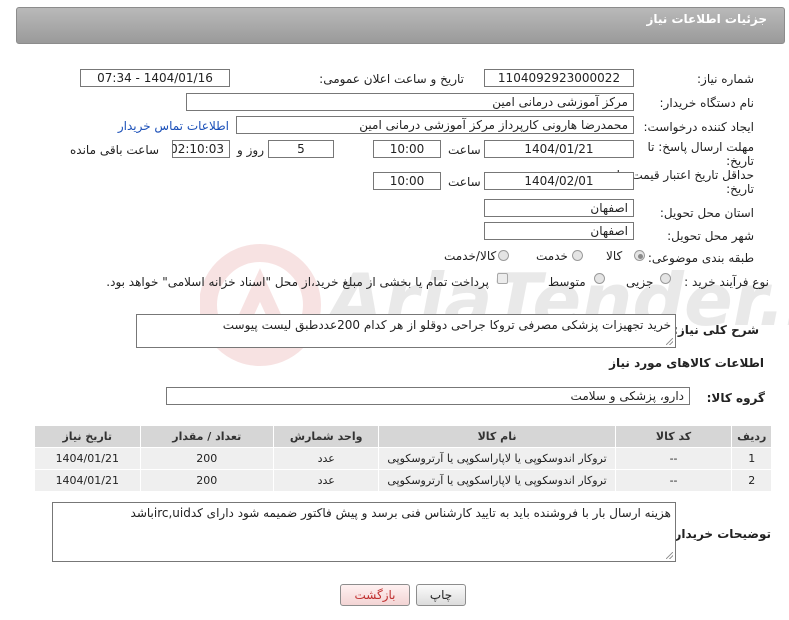  What do you see at coordinates (206, 436) in the screenshot?
I see `col-quantity: تعداد / مقدار` at bounding box center [206, 436].